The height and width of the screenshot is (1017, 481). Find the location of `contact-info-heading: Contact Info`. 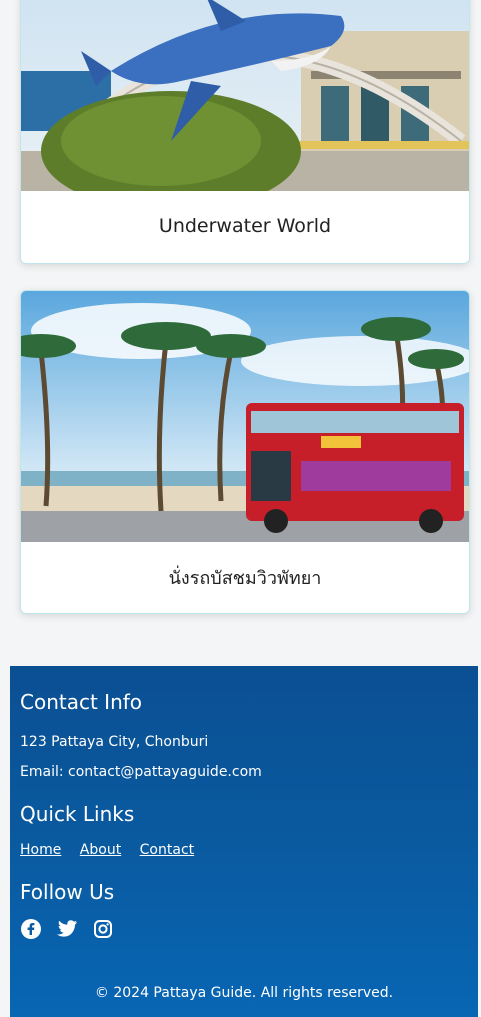

contact-info-heading: Contact Info is located at coordinates (81, 702).